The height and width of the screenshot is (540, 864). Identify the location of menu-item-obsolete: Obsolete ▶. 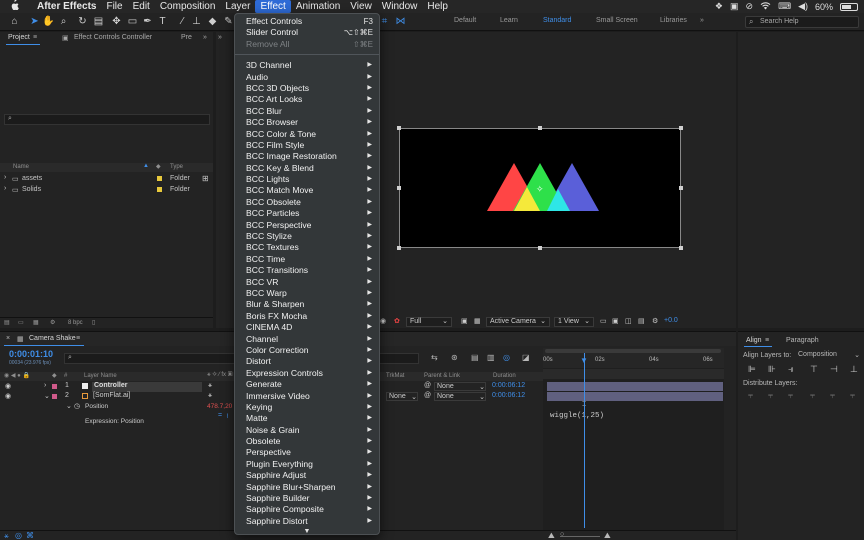
(307, 441).